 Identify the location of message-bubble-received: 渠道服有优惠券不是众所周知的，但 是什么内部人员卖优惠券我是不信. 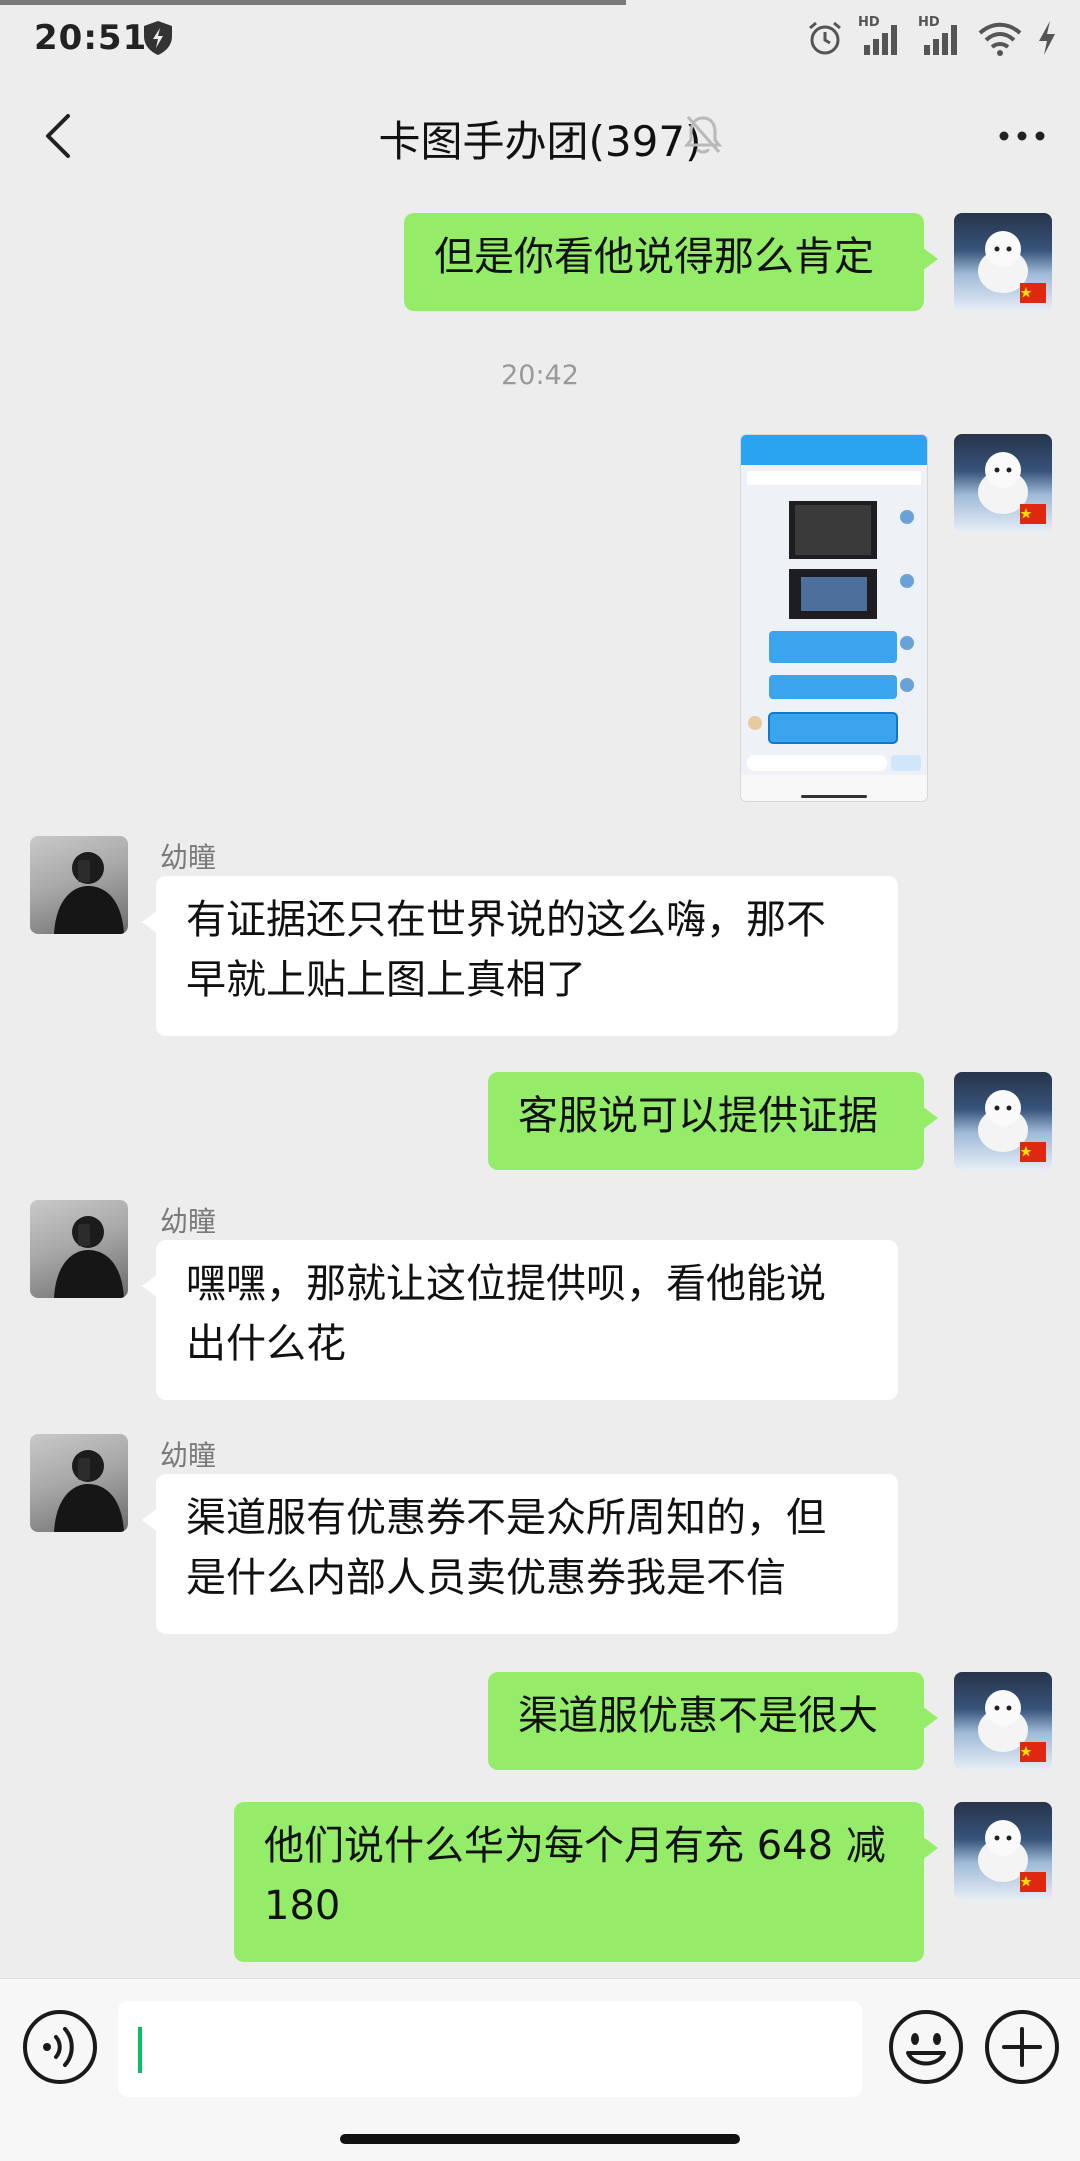
(520, 1554).